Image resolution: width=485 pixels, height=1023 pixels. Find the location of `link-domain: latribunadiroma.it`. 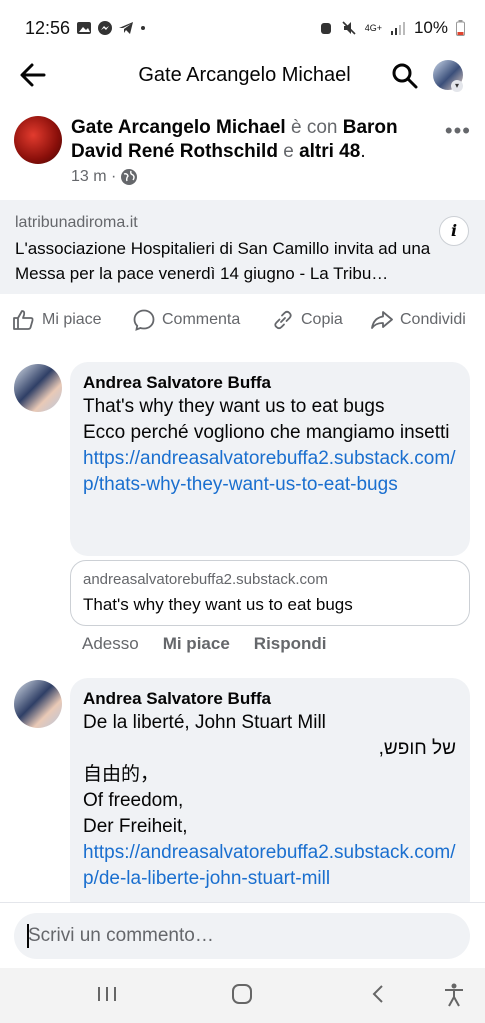

link-domain: latribunadiroma.it is located at coordinates (76, 222).